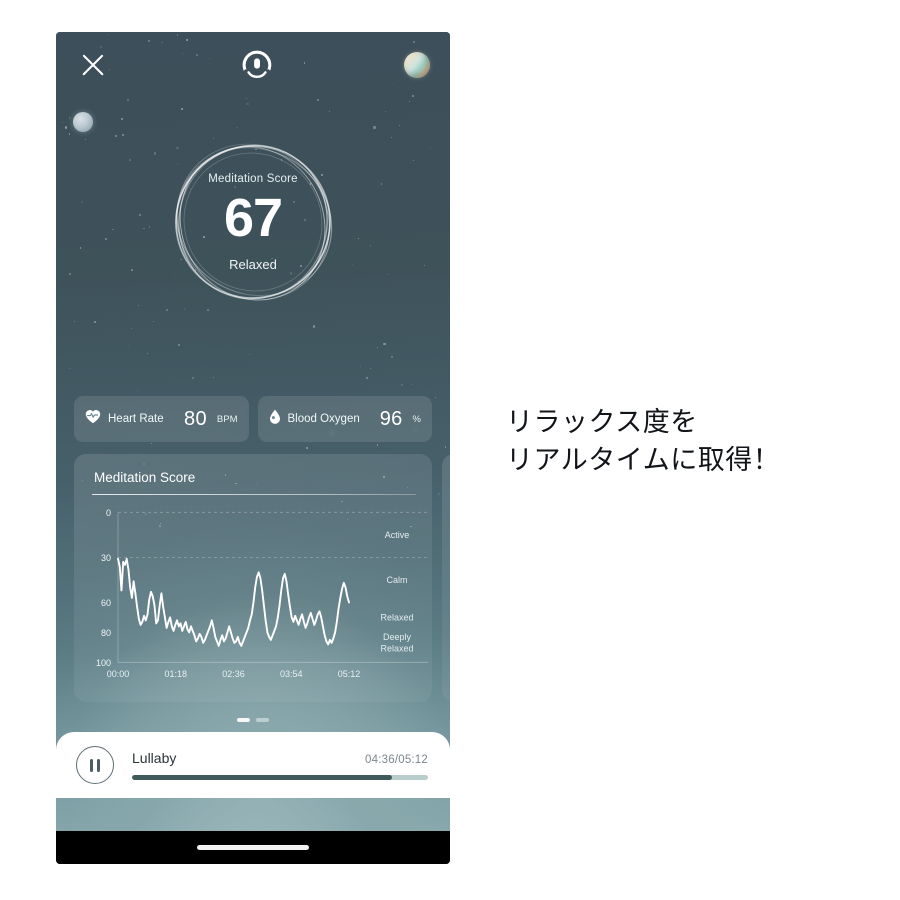  What do you see at coordinates (154, 758) in the screenshot?
I see `track-title: Lullaby` at bounding box center [154, 758].